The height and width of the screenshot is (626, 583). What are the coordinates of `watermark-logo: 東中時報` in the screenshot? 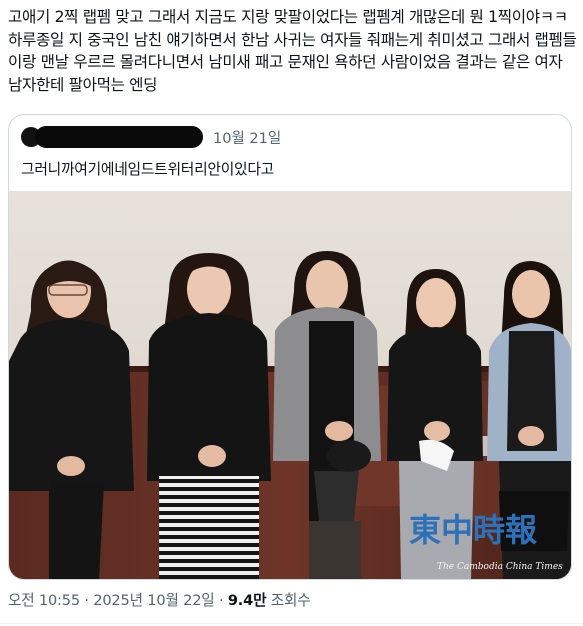 It's located at (473, 530).